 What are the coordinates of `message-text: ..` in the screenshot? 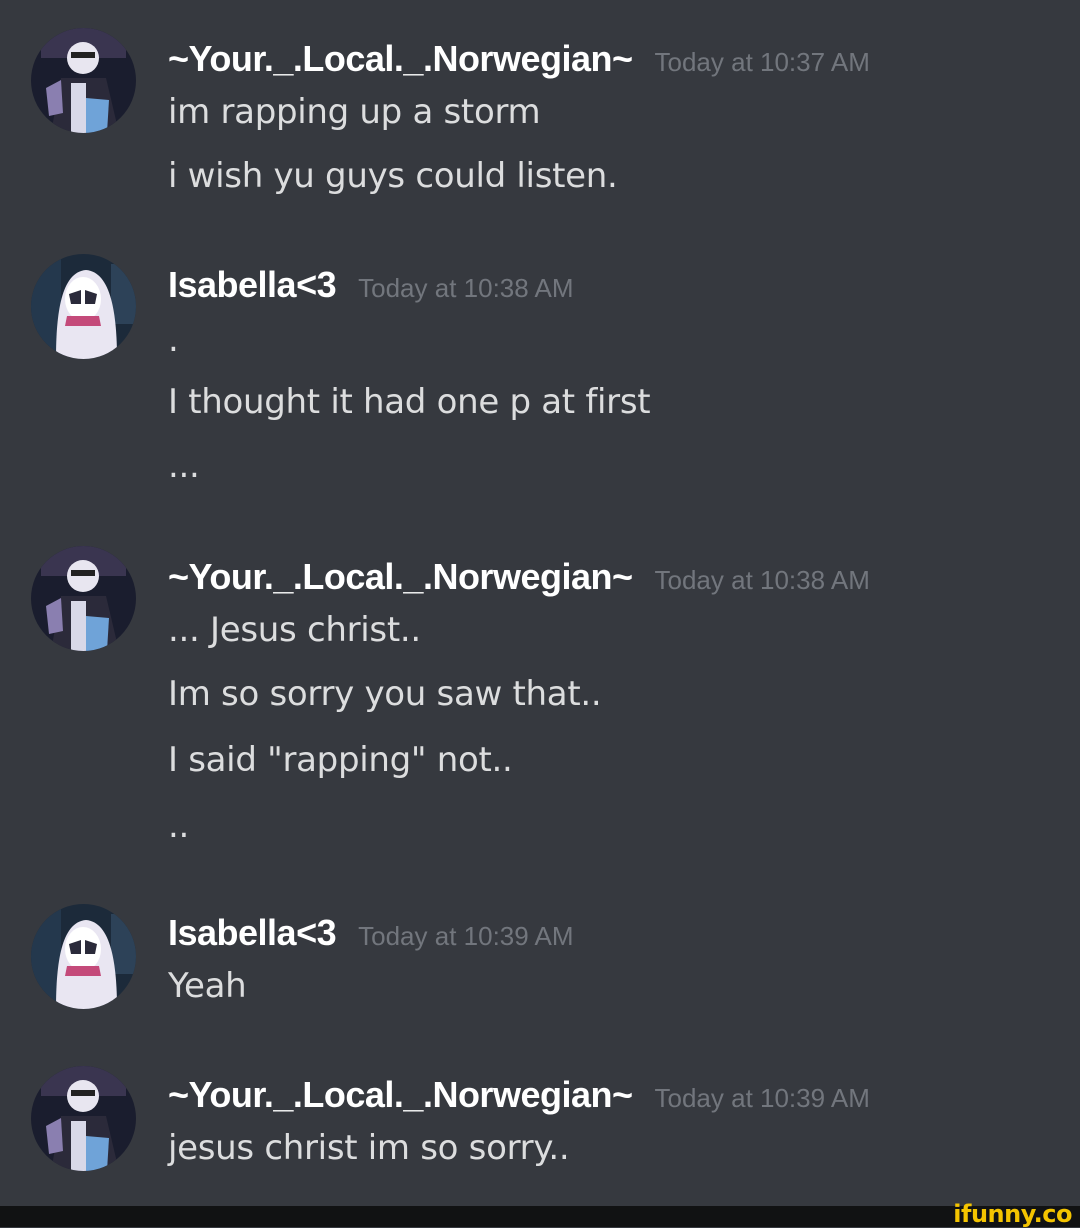 It's located at (179, 826).